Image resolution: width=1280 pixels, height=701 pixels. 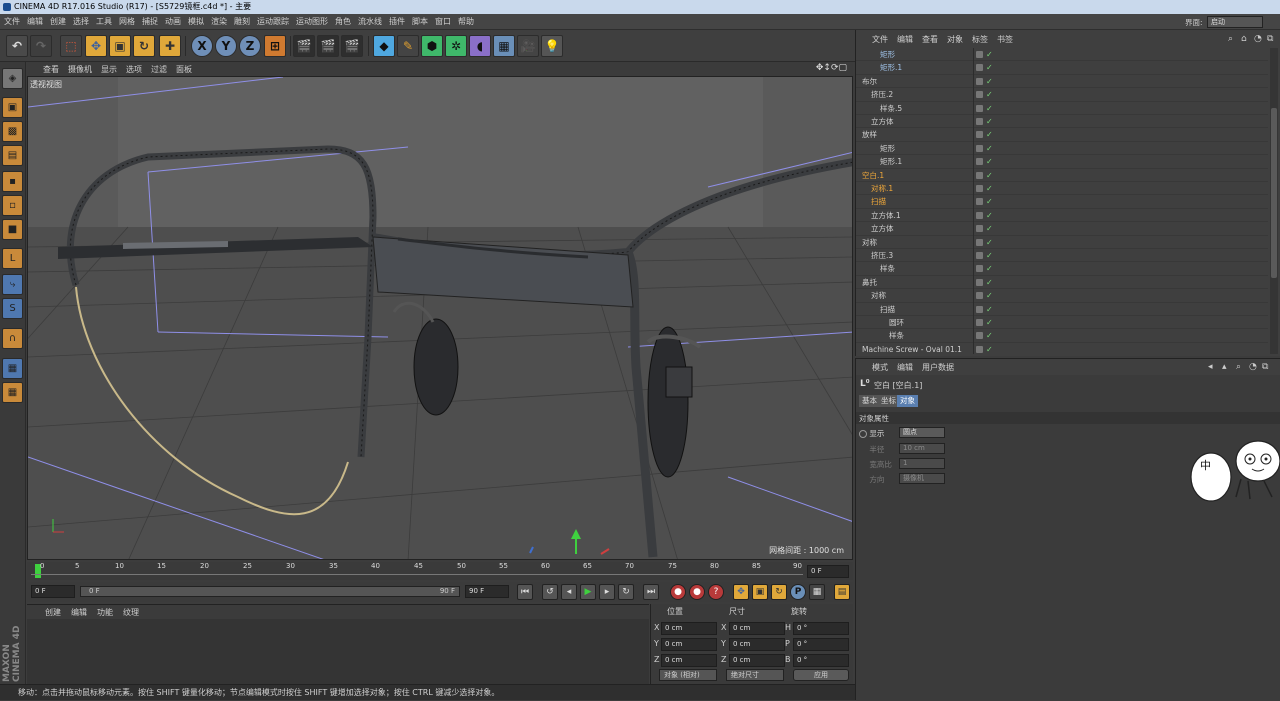 I want to click on workplane-icon: ▤, so click(x=12, y=155).